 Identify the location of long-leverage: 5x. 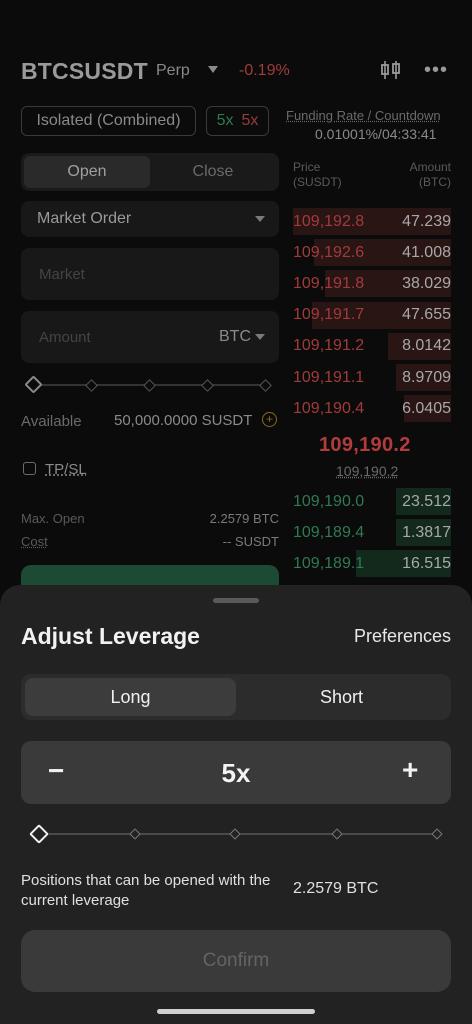
(225, 120).